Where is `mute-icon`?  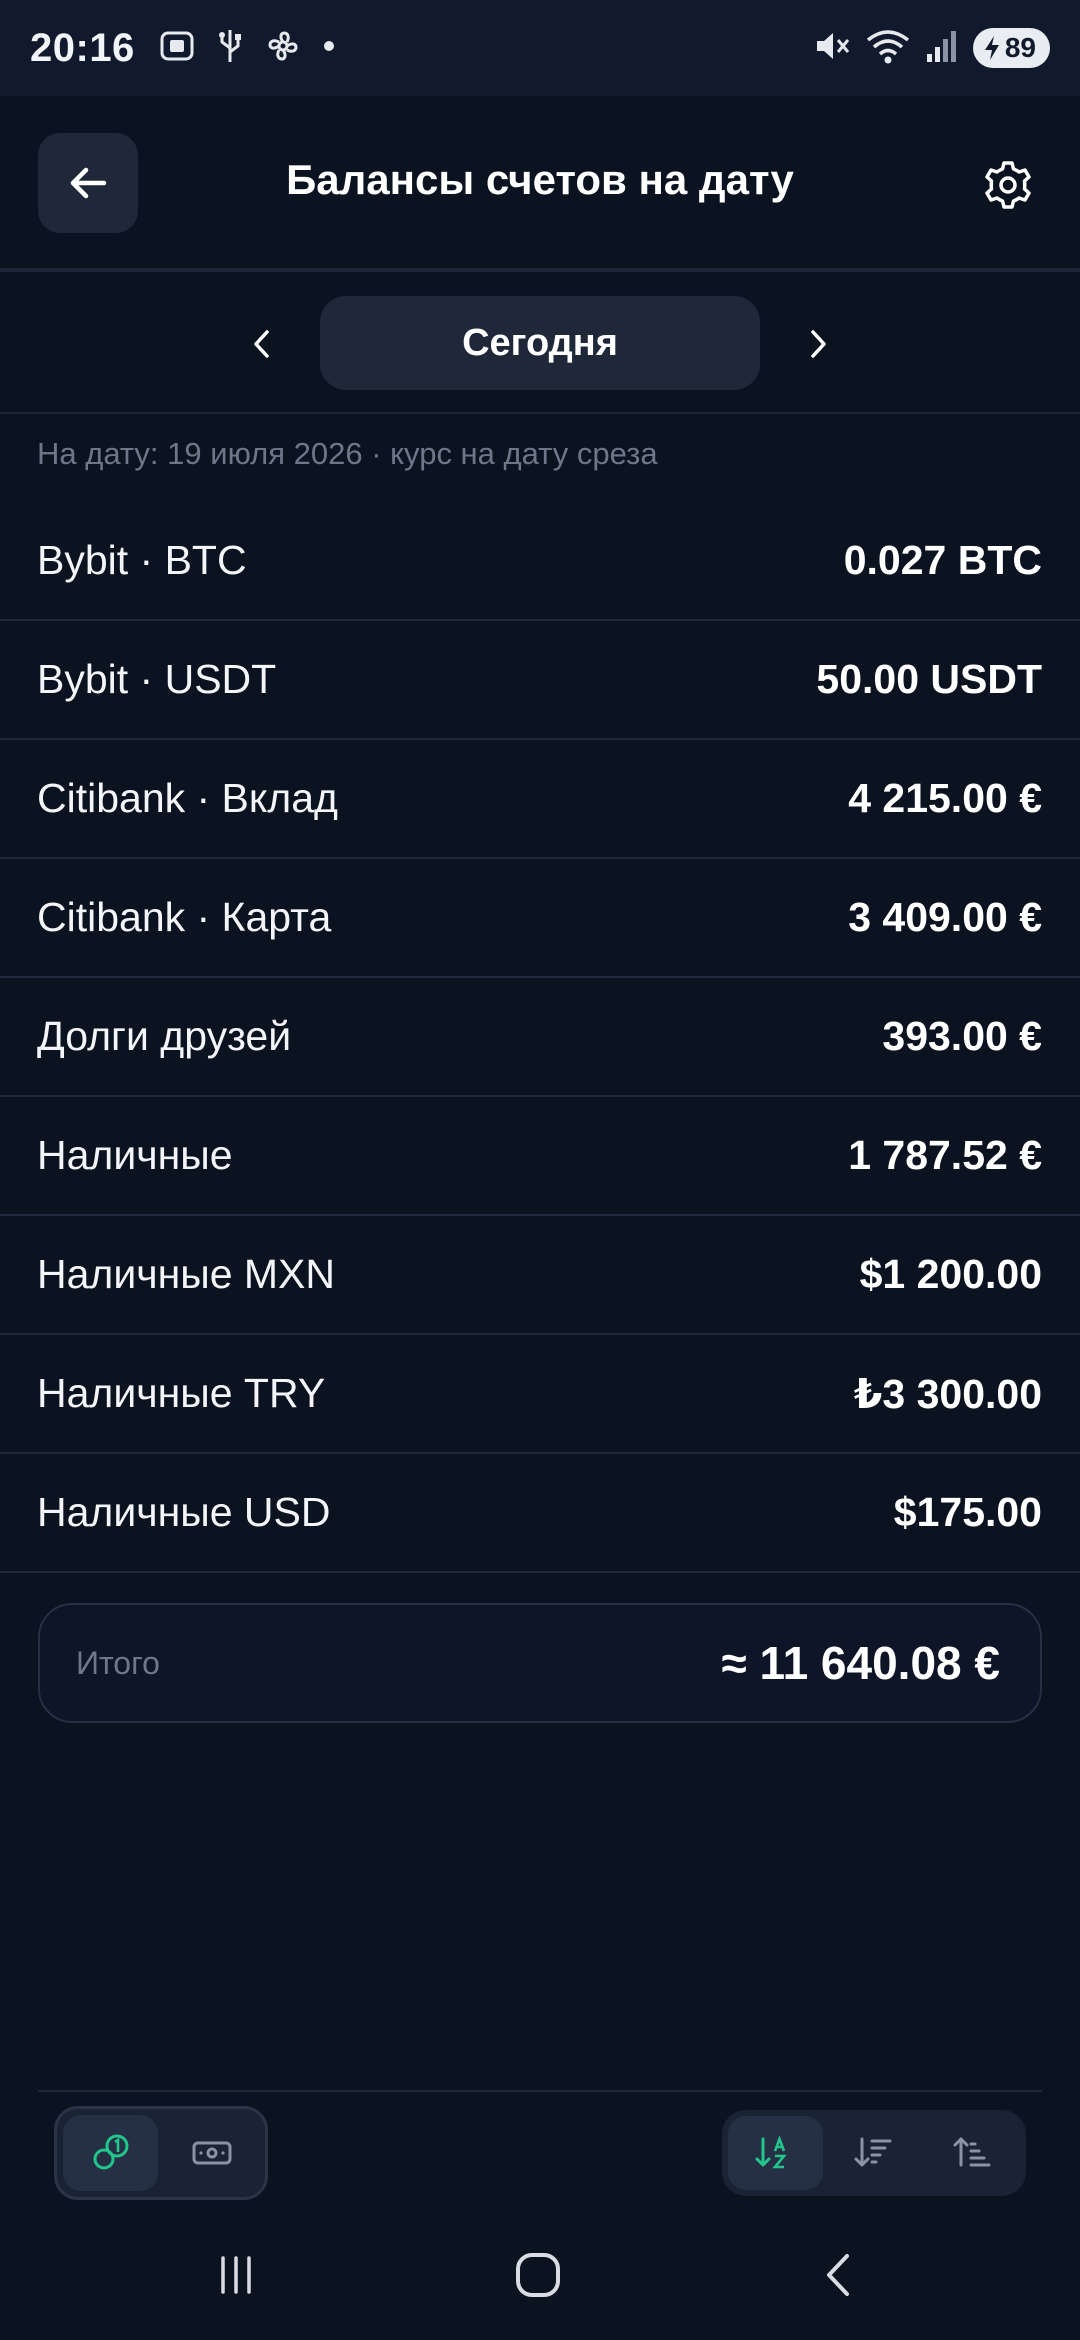
mute-icon is located at coordinates (831, 48).